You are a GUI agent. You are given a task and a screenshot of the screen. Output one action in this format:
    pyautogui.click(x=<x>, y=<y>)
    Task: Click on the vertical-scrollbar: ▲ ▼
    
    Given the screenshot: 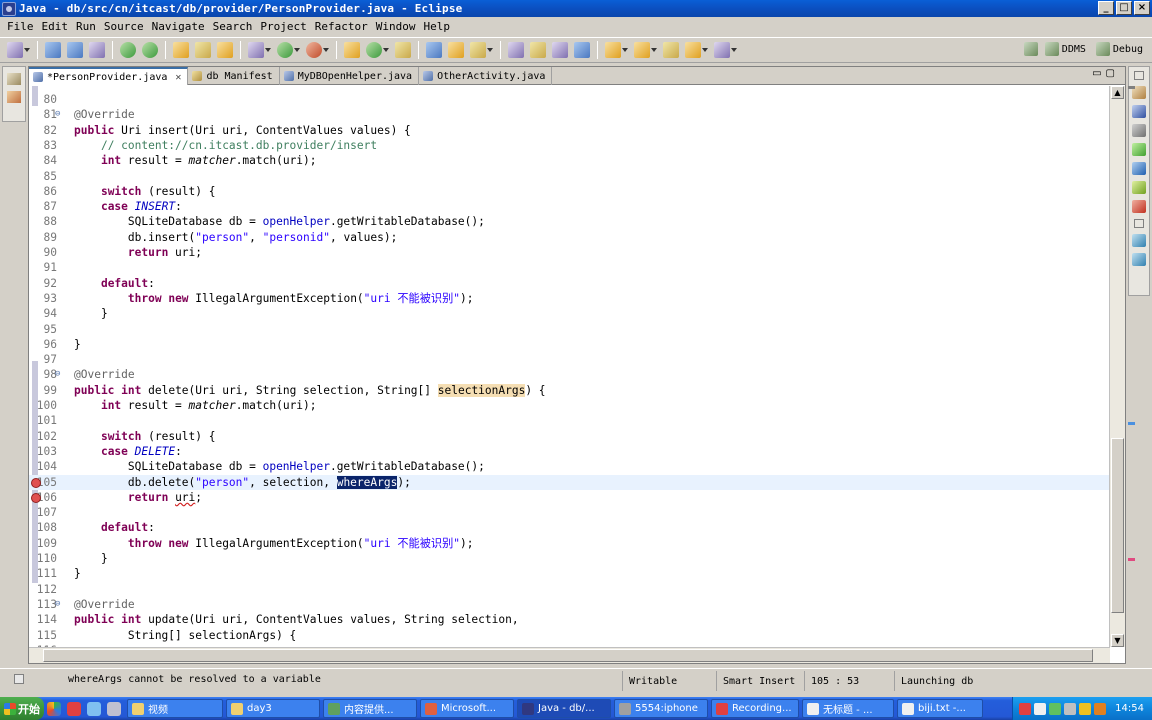 What is the action you would take?
    pyautogui.click(x=1117, y=366)
    